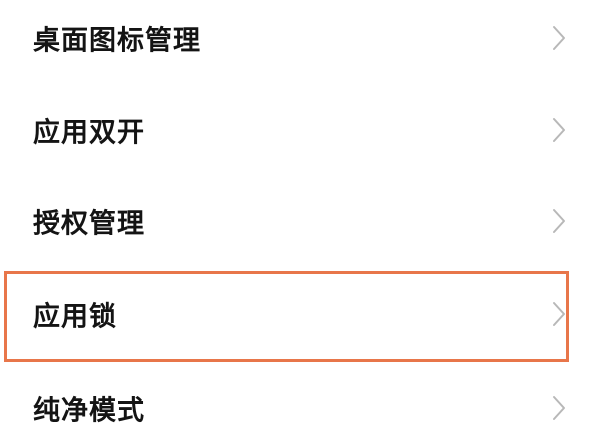 The image size is (600, 438). Describe the element at coordinates (300, 38) in the screenshot. I see `settings-item-desktop-icon-management: 桌面图标管理` at that location.